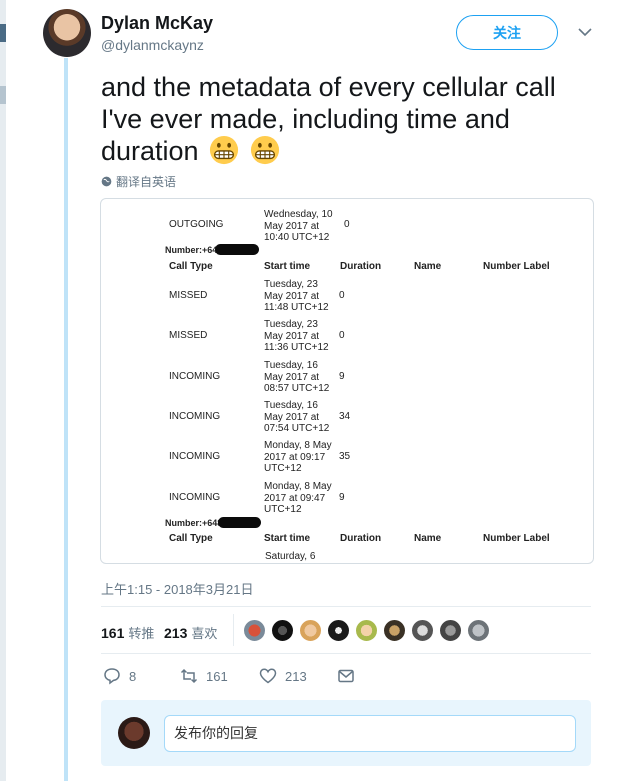 The image size is (630, 781). I want to click on heart-icon, so click(268, 676).